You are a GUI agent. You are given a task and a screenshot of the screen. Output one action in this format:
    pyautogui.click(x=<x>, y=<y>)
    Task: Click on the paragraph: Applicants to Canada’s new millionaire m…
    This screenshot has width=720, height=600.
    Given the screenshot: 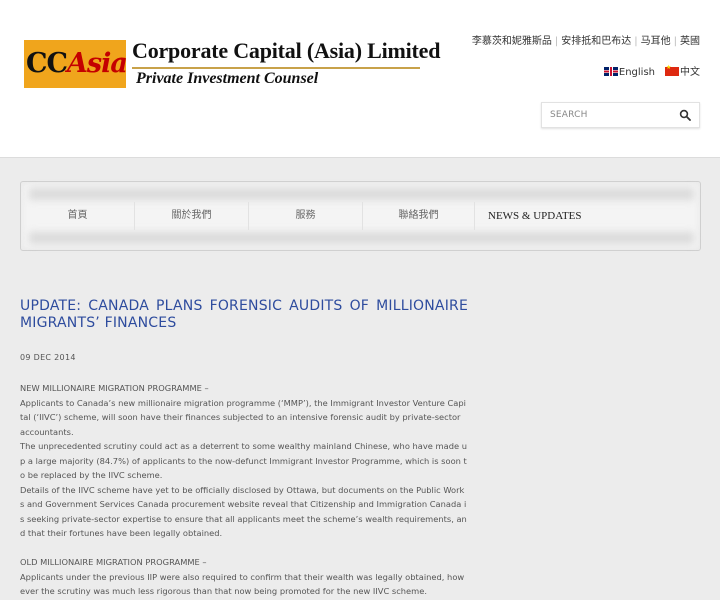 What is the action you would take?
    pyautogui.click(x=243, y=417)
    